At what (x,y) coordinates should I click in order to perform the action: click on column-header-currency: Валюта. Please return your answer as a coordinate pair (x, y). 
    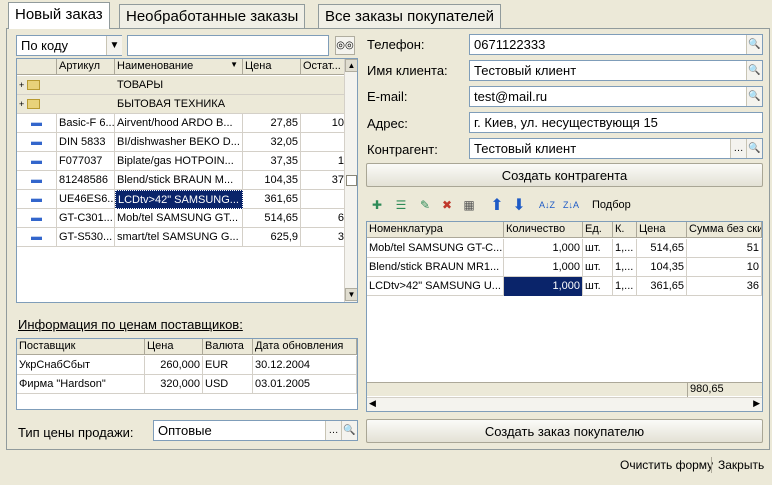
    Looking at the image, I should click on (228, 347).